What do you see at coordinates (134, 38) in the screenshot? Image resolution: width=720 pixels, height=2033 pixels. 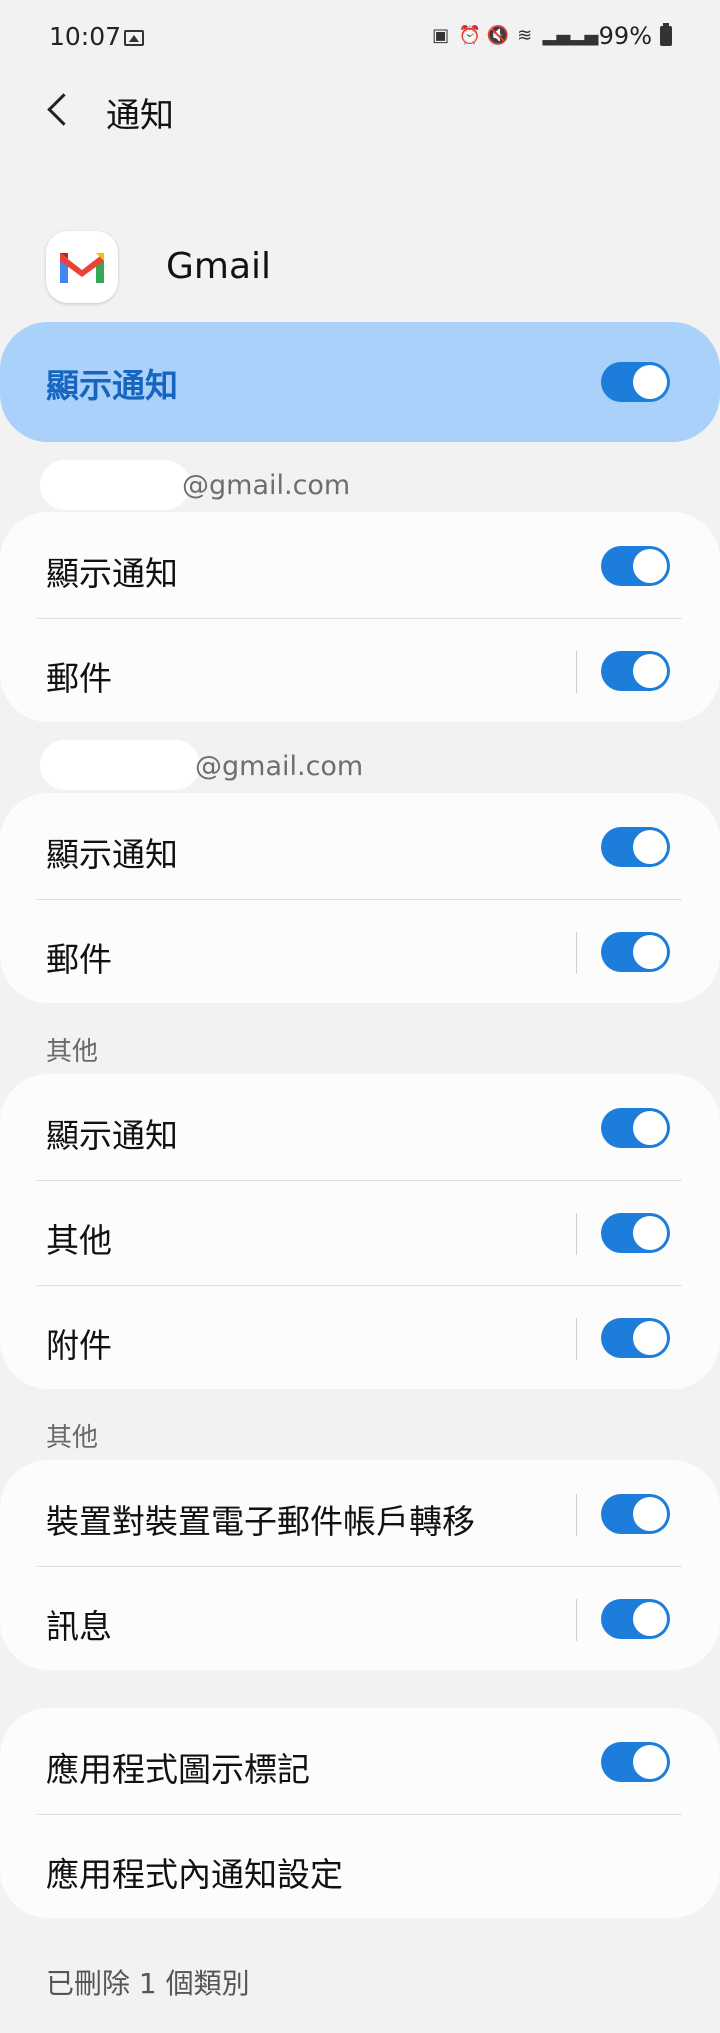 I see `image-notification-icon` at bounding box center [134, 38].